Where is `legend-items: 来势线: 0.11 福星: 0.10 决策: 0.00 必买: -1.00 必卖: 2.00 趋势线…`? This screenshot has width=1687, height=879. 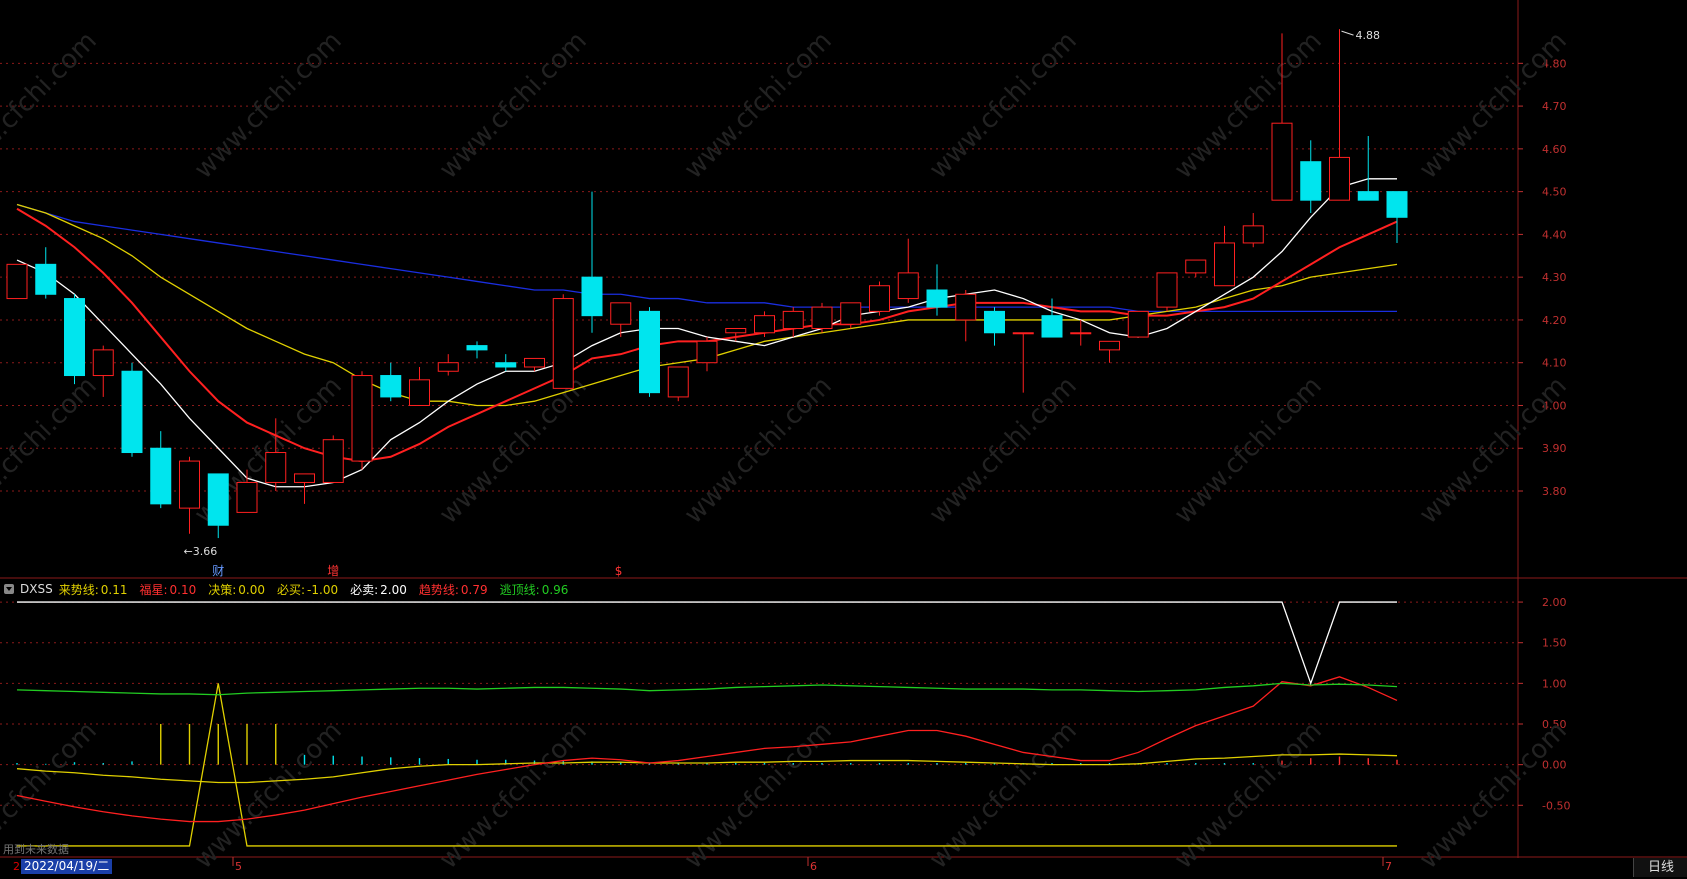 legend-items: 来势线: 0.11 福星: 0.10 决策: 0.00 必买: -1.00 必卖: 2.00 趋势线… is located at coordinates (320, 589).